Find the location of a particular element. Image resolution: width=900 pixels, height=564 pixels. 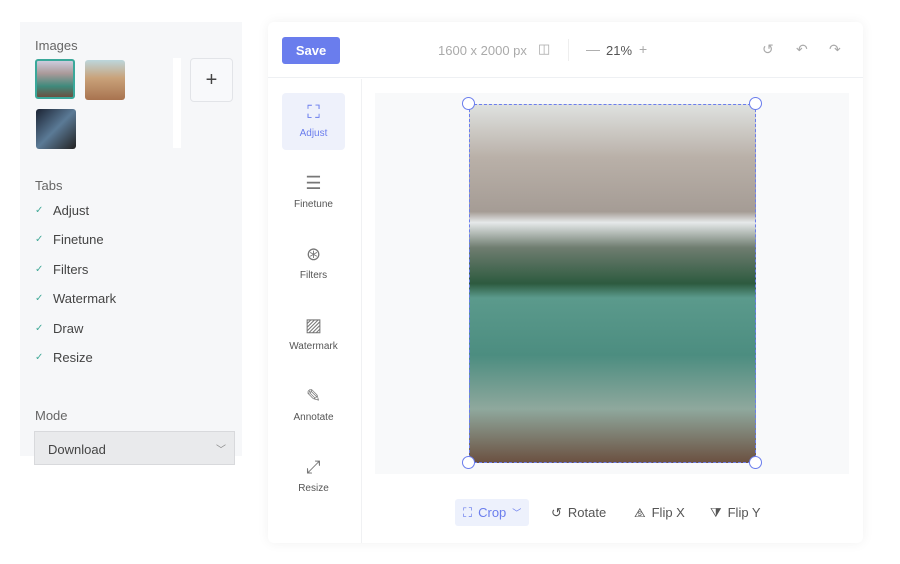

divider is located at coordinates (568, 50).